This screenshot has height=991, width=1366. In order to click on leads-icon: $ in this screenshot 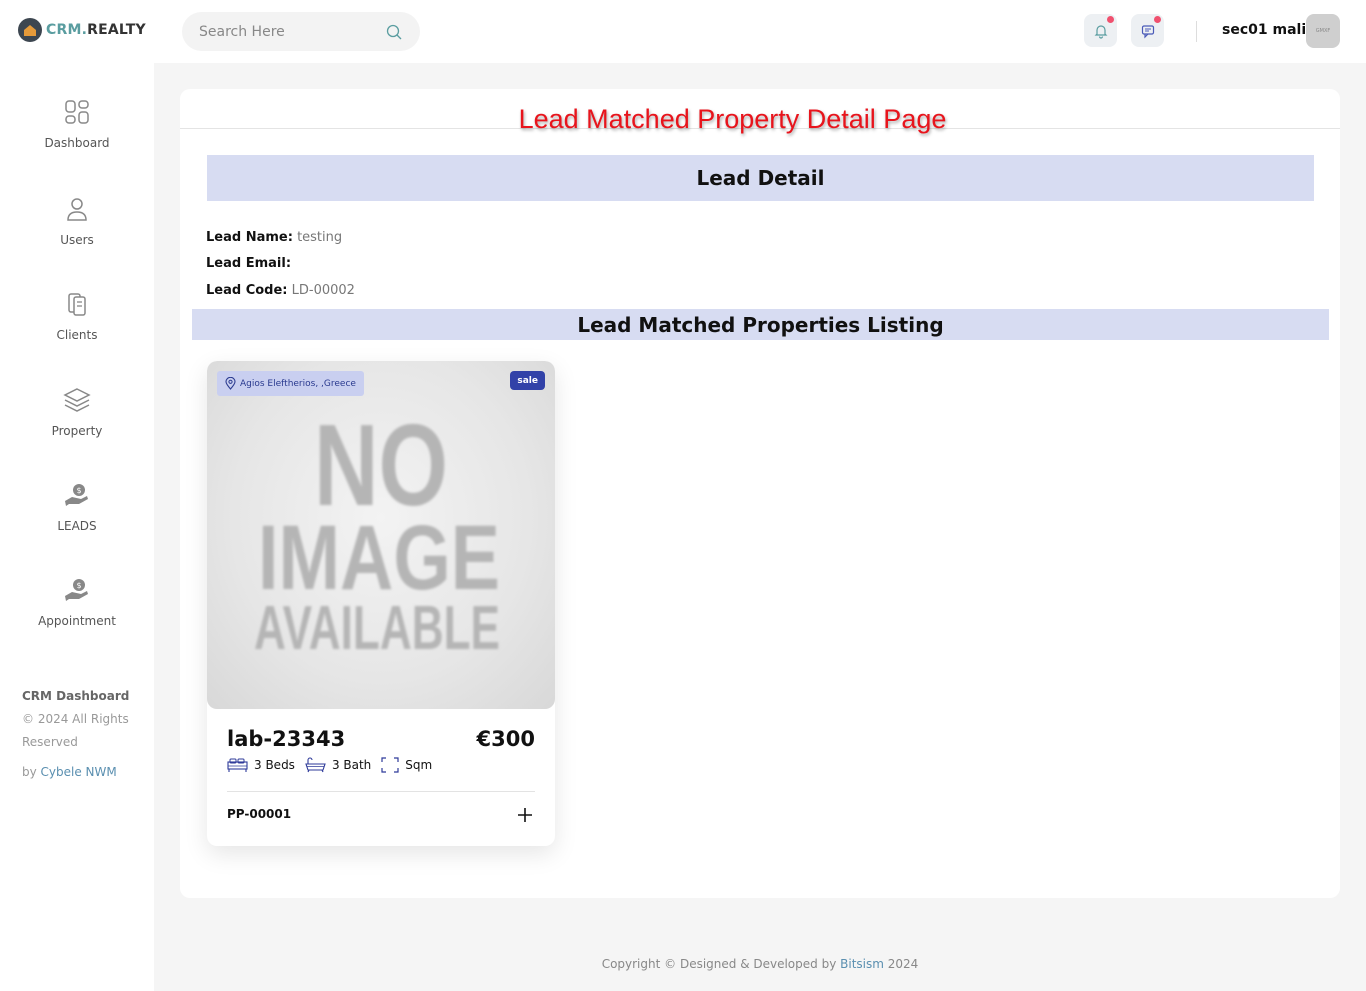, I will do `click(77, 495)`.